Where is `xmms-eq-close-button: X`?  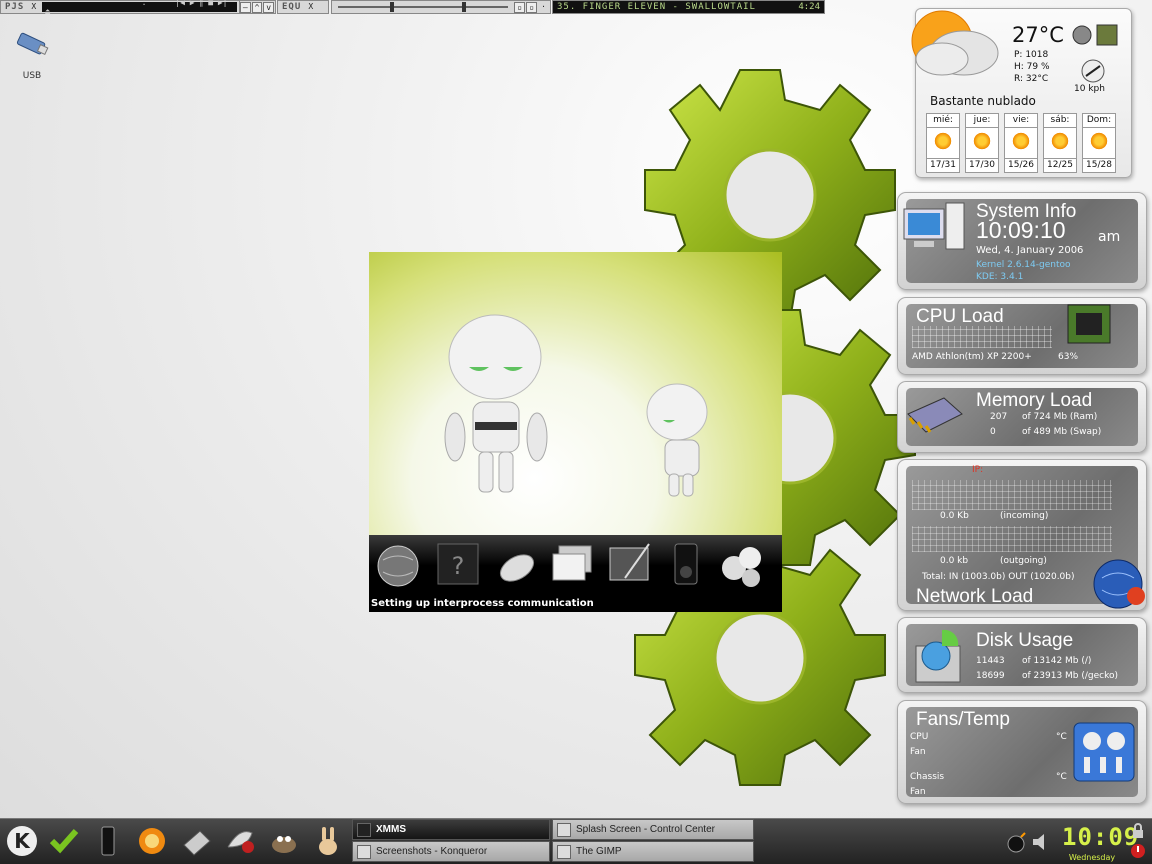
xmms-eq-close-button: X is located at coordinates (310, 7).